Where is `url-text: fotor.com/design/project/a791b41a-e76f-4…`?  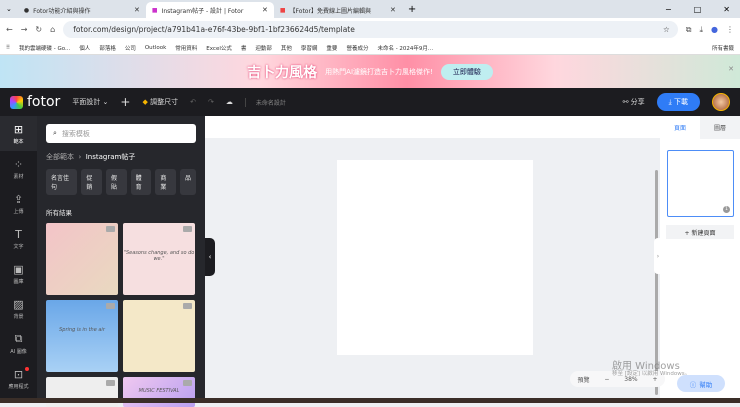 url-text: fotor.com/design/project/a791b41a-e76f-4… is located at coordinates (214, 29).